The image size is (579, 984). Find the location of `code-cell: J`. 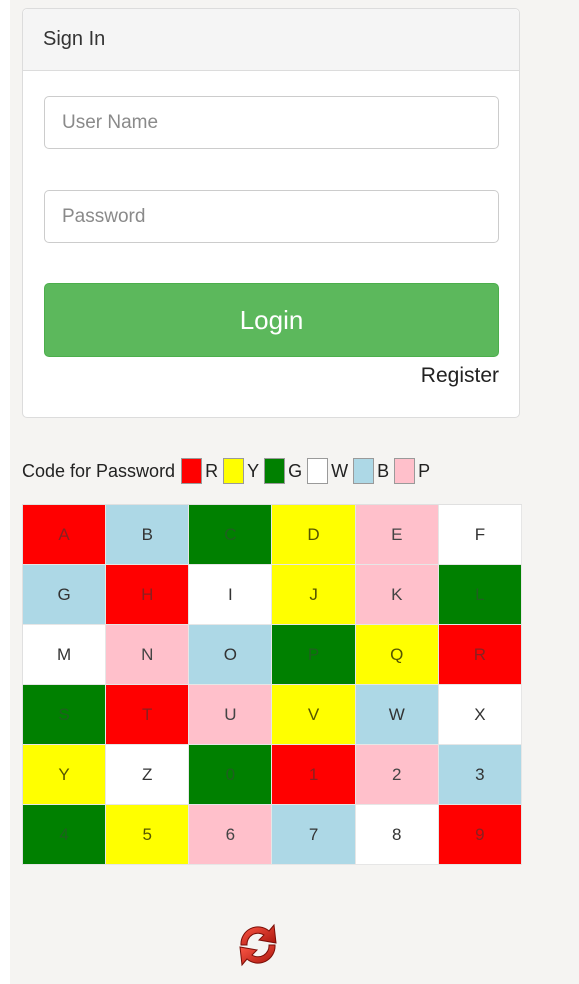

code-cell: J is located at coordinates (314, 595).